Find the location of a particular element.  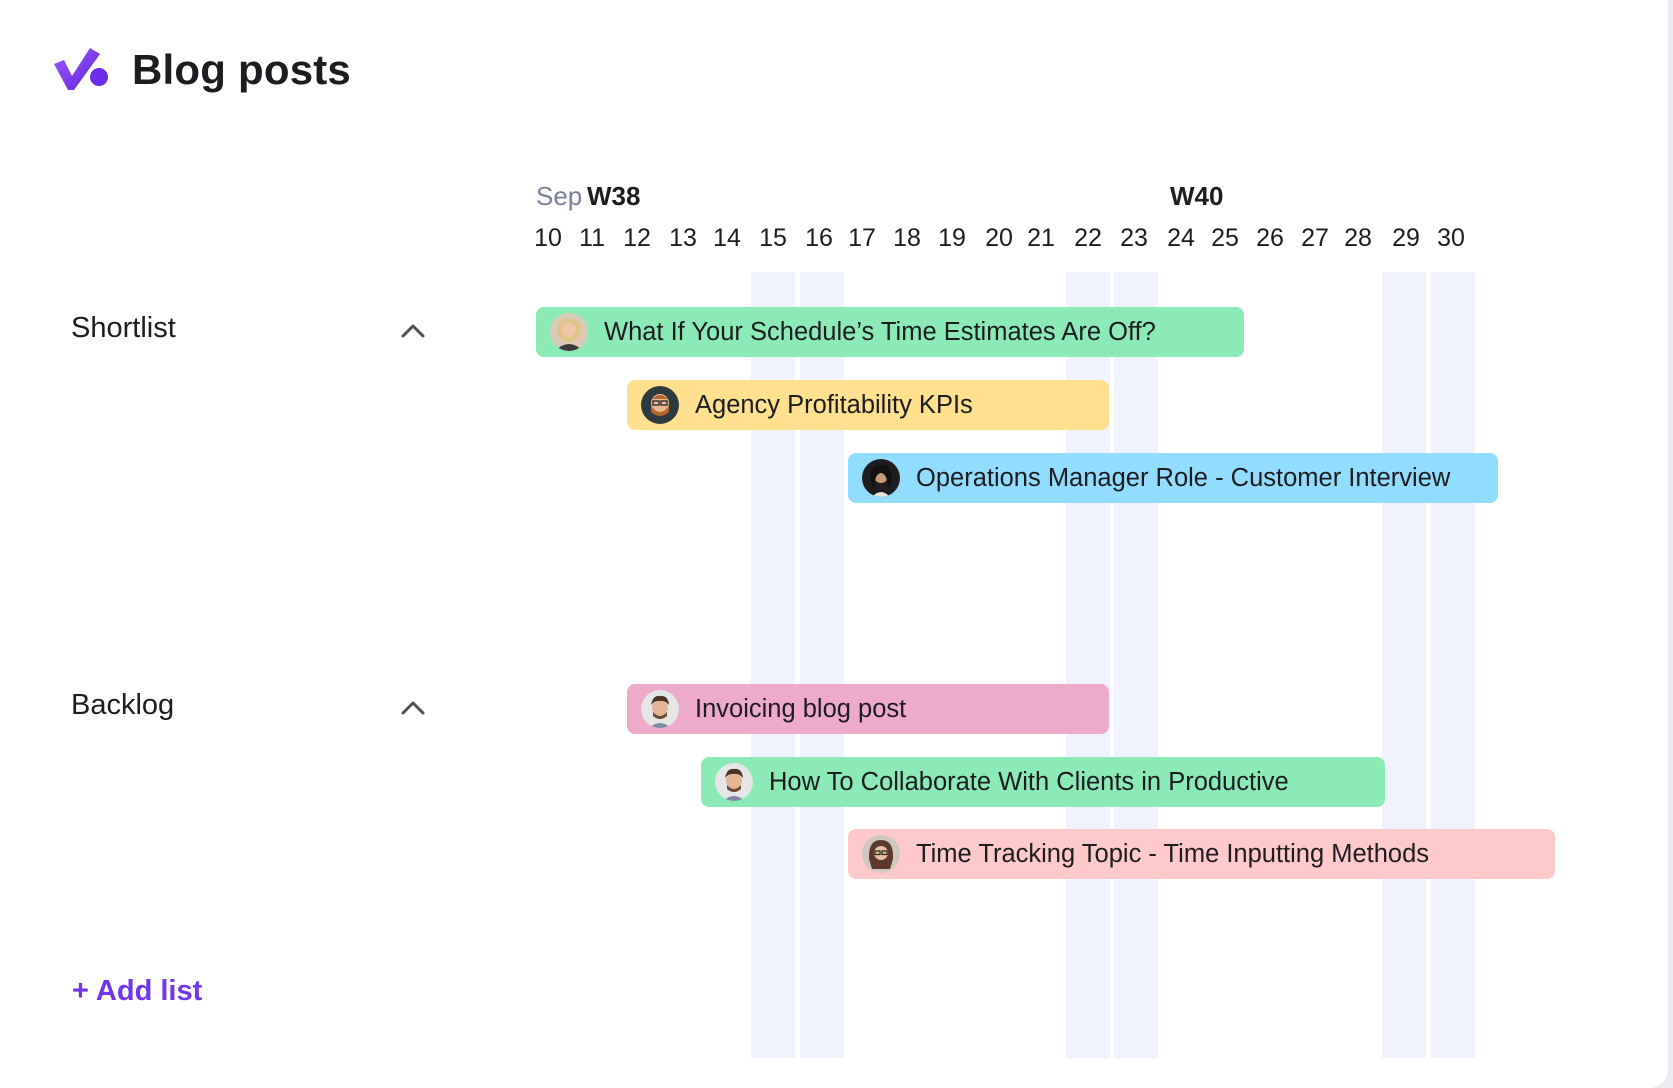

group-label-backlog: Backlog is located at coordinates (123, 705).